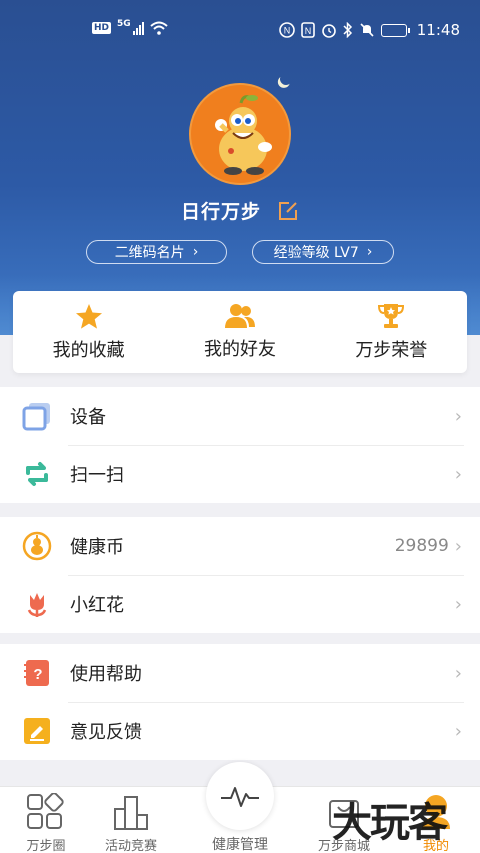 The height and width of the screenshot is (853, 480). I want to click on friends-icon, so click(239, 316).